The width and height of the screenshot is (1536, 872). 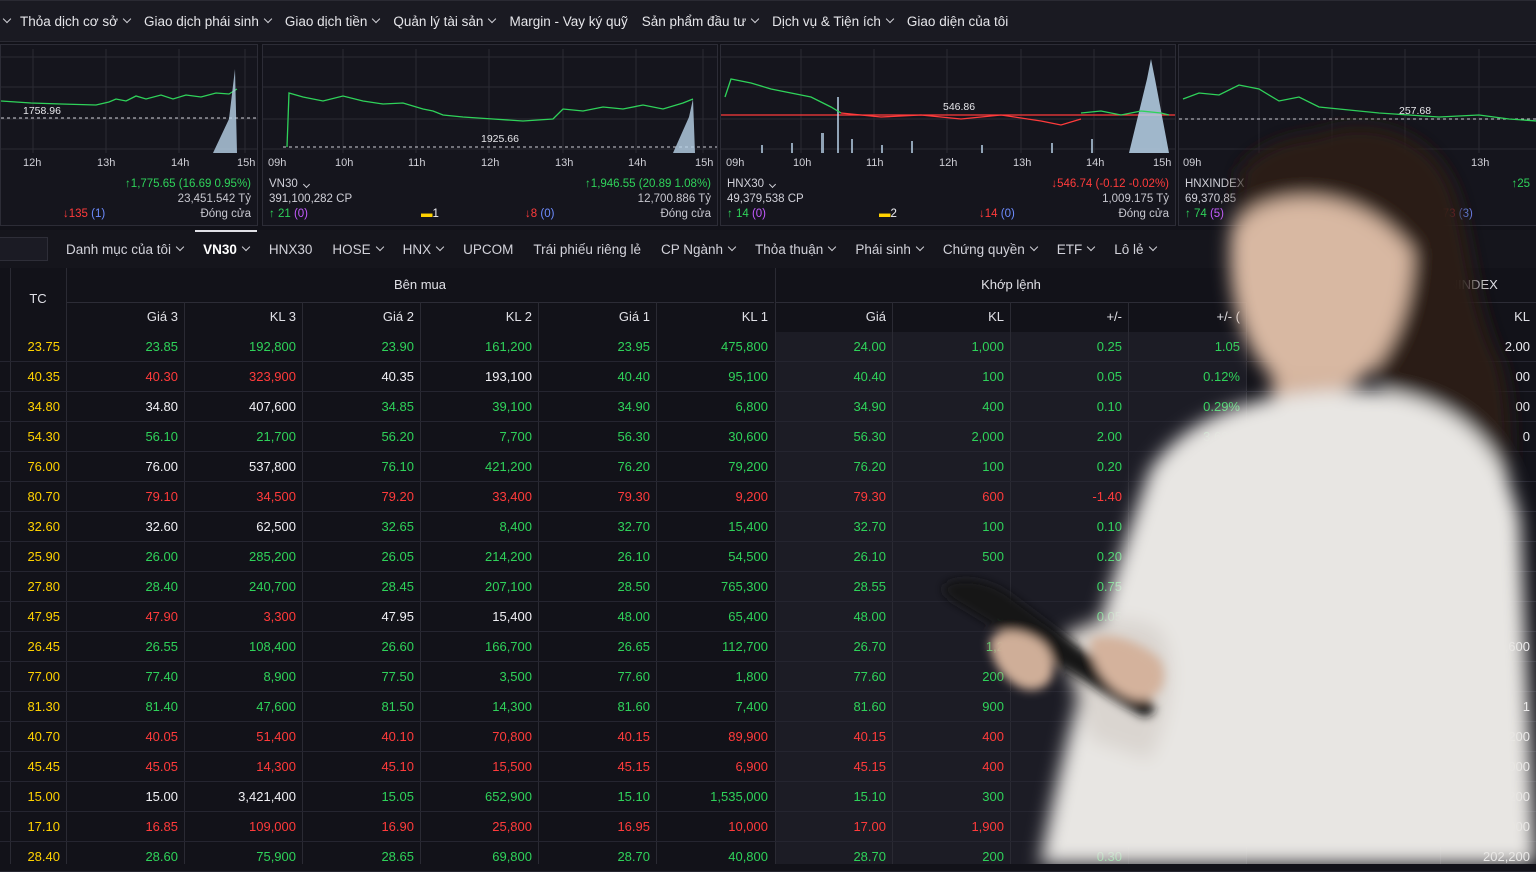 I want to click on top-menu-label: Quản lý tài sản, so click(x=438, y=21).